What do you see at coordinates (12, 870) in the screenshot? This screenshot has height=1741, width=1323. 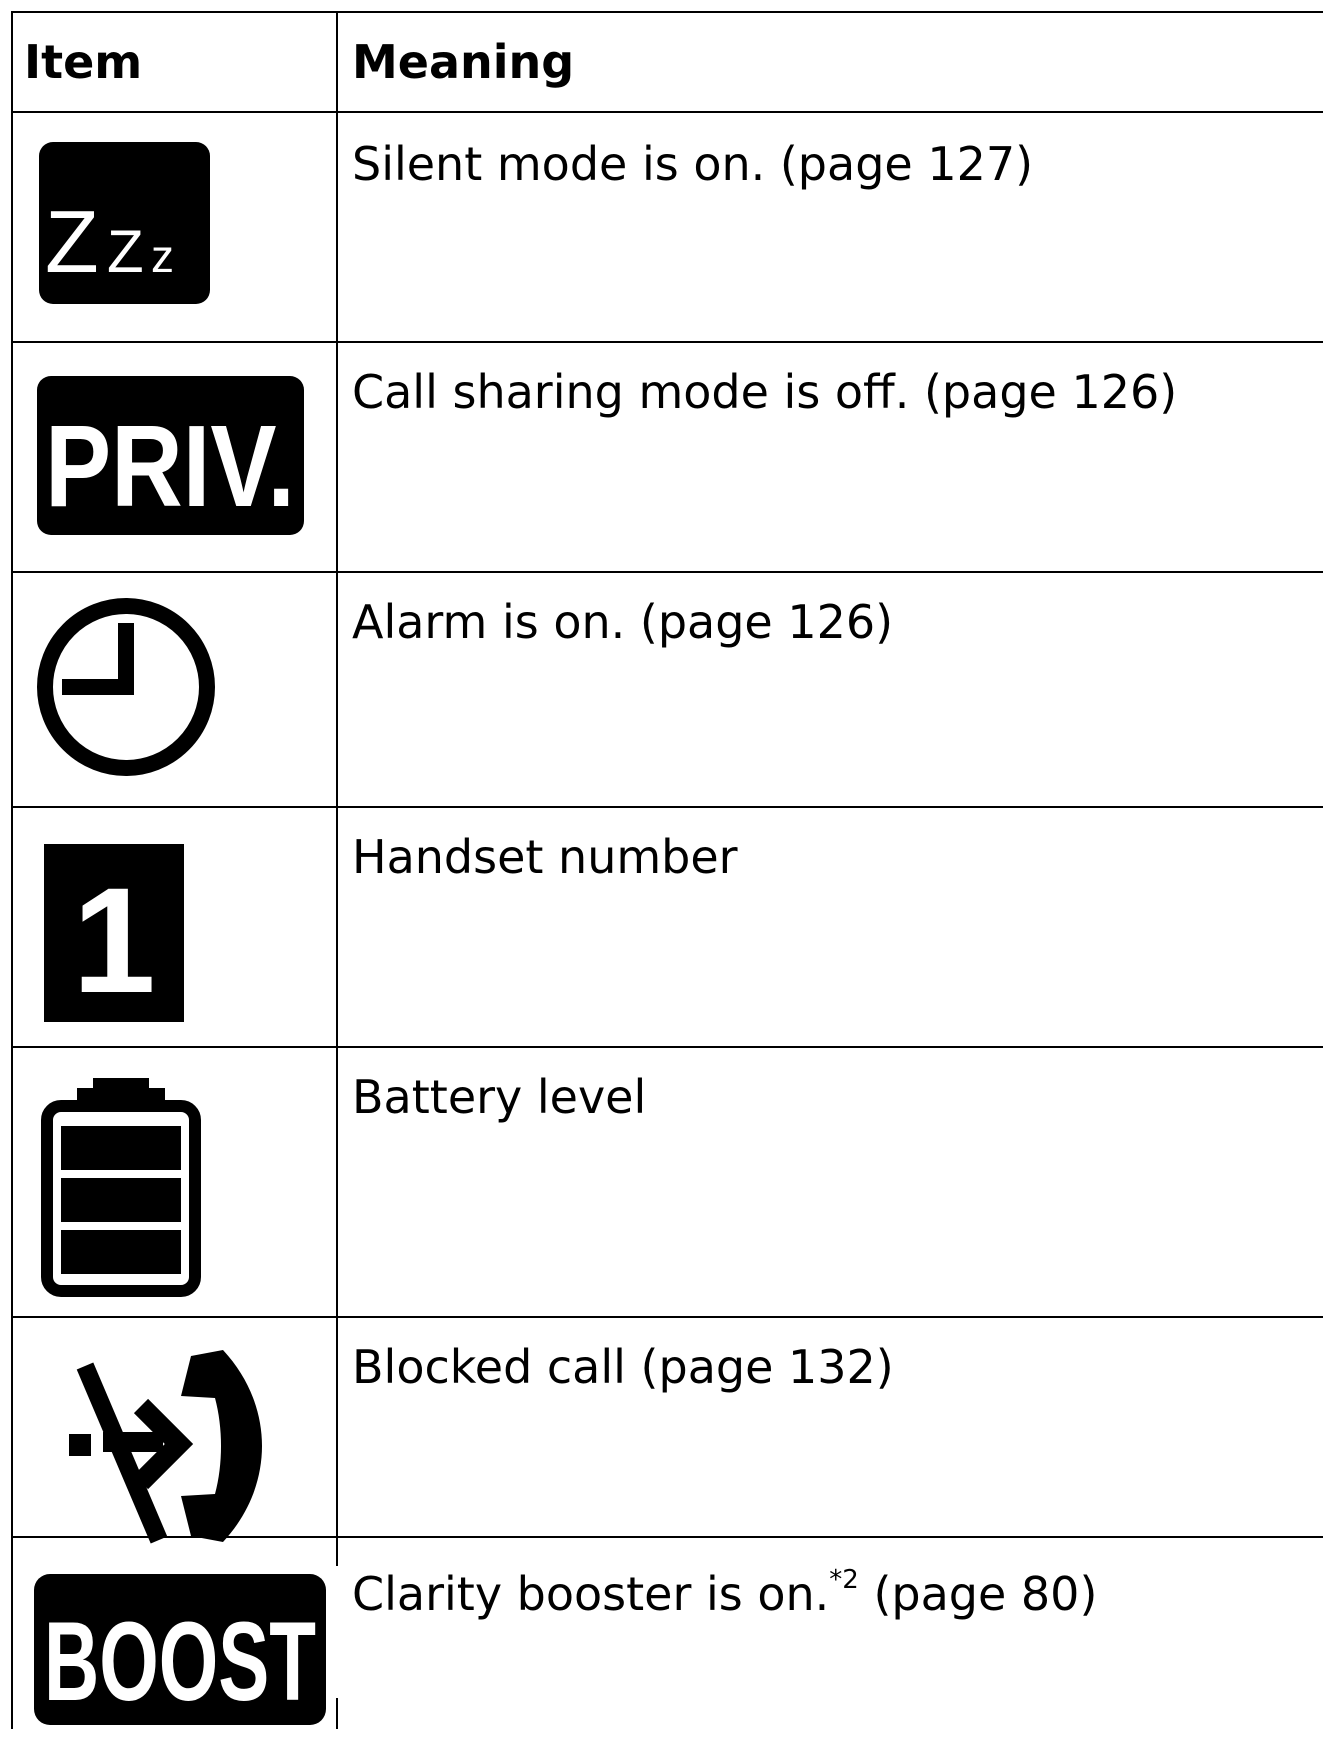 I see `table-border-left` at bounding box center [12, 870].